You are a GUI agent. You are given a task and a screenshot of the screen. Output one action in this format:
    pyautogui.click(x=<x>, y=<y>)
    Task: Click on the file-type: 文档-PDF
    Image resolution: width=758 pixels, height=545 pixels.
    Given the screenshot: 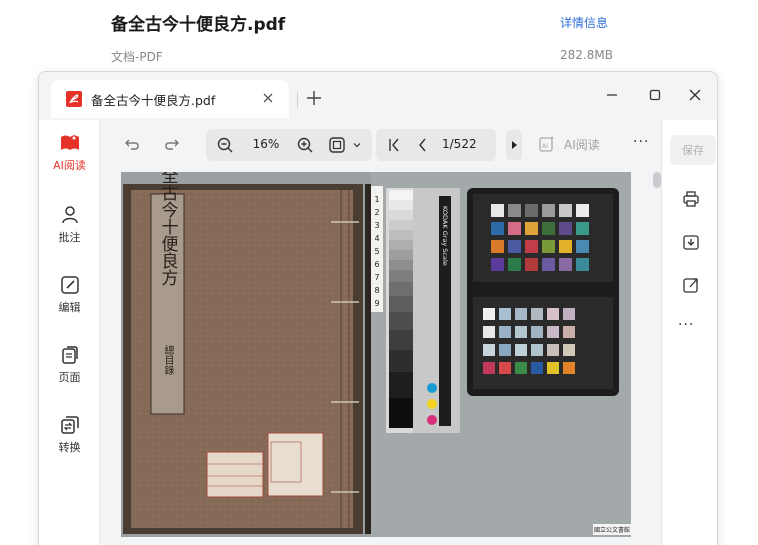 What is the action you would take?
    pyautogui.click(x=137, y=57)
    